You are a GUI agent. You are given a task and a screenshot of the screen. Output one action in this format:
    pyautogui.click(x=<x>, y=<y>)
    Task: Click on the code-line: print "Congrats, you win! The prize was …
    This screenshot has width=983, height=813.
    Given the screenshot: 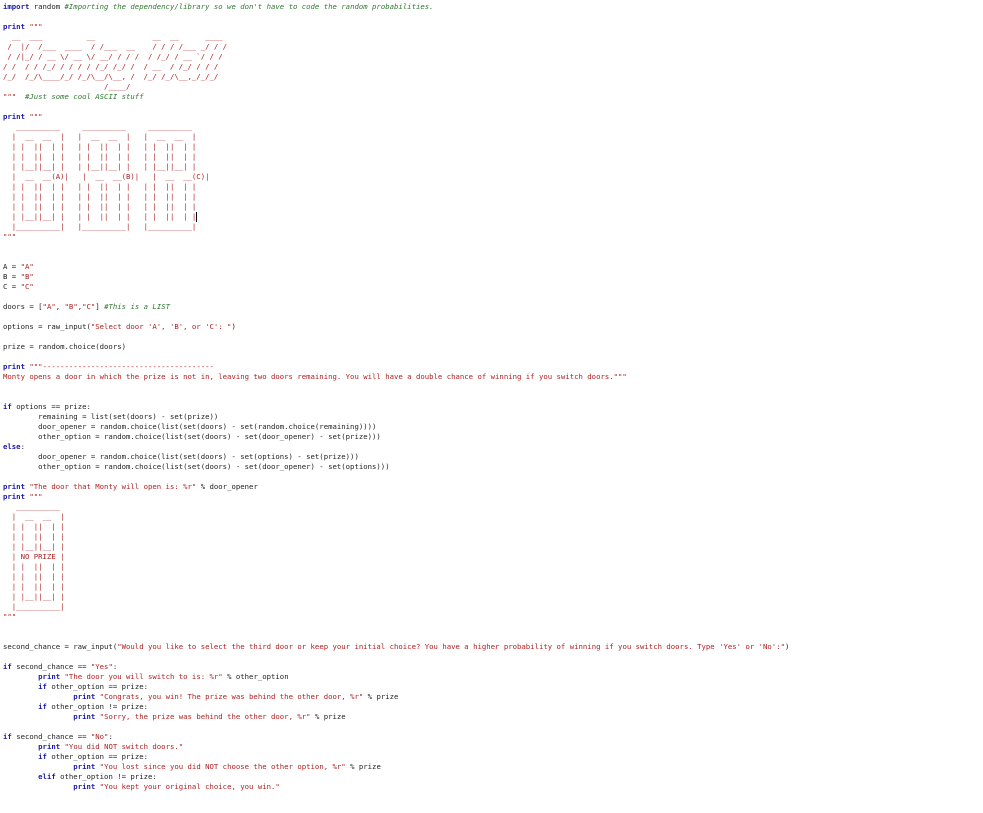 What is the action you would take?
    pyautogui.click(x=493, y=697)
    